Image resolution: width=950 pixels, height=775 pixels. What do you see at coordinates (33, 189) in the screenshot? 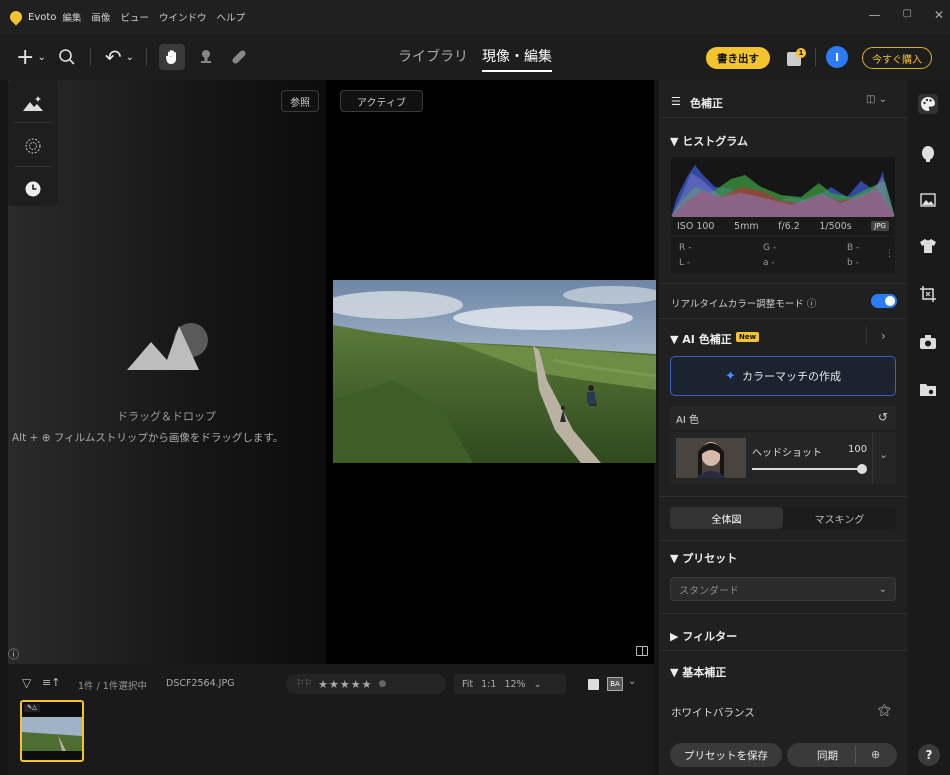
I see `history-clock-icon` at bounding box center [33, 189].